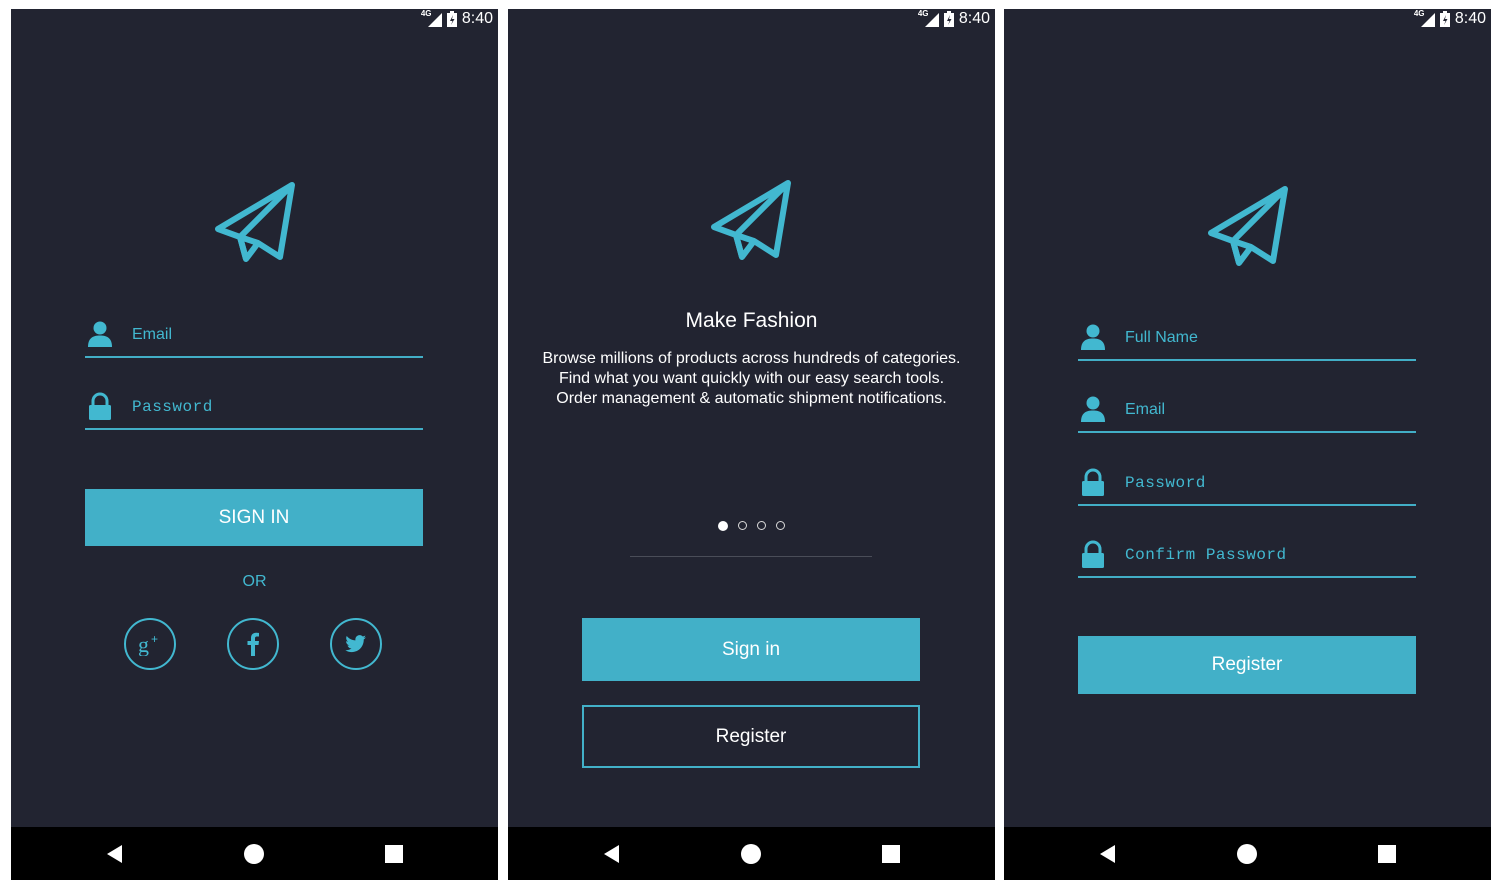 Image resolution: width=1500 pixels, height=888 pixels. What do you see at coordinates (1206, 555) in the screenshot?
I see `confirm-password-placeholder: Confirm Password` at bounding box center [1206, 555].